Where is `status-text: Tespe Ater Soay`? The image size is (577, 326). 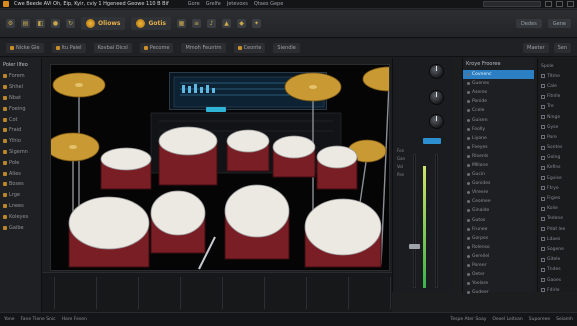
status-text: Tespe Ater Soay is located at coordinates (468, 319).